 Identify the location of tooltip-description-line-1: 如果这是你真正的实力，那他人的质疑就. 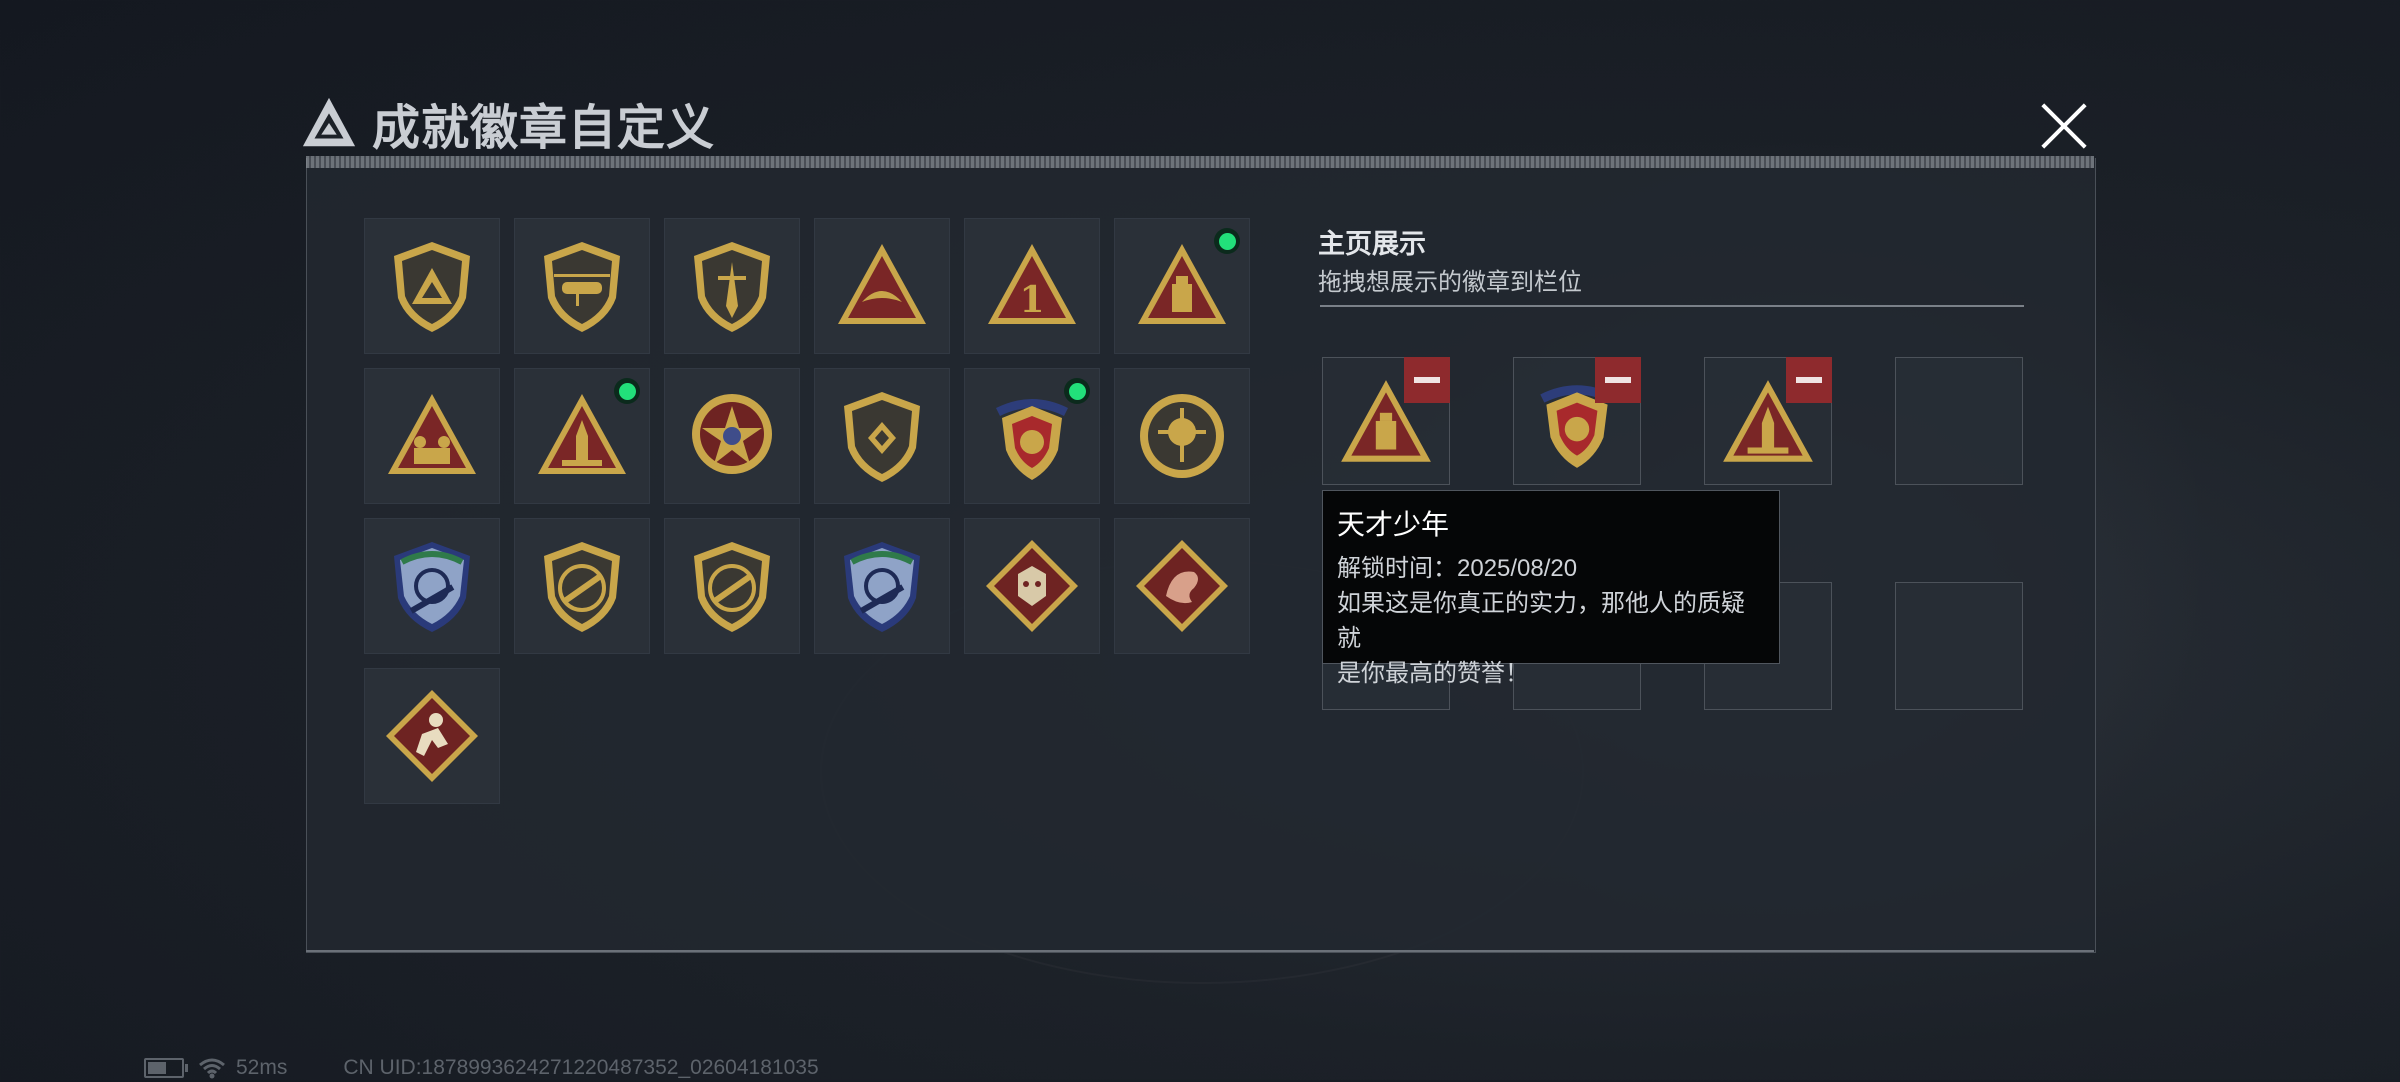
(1541, 621).